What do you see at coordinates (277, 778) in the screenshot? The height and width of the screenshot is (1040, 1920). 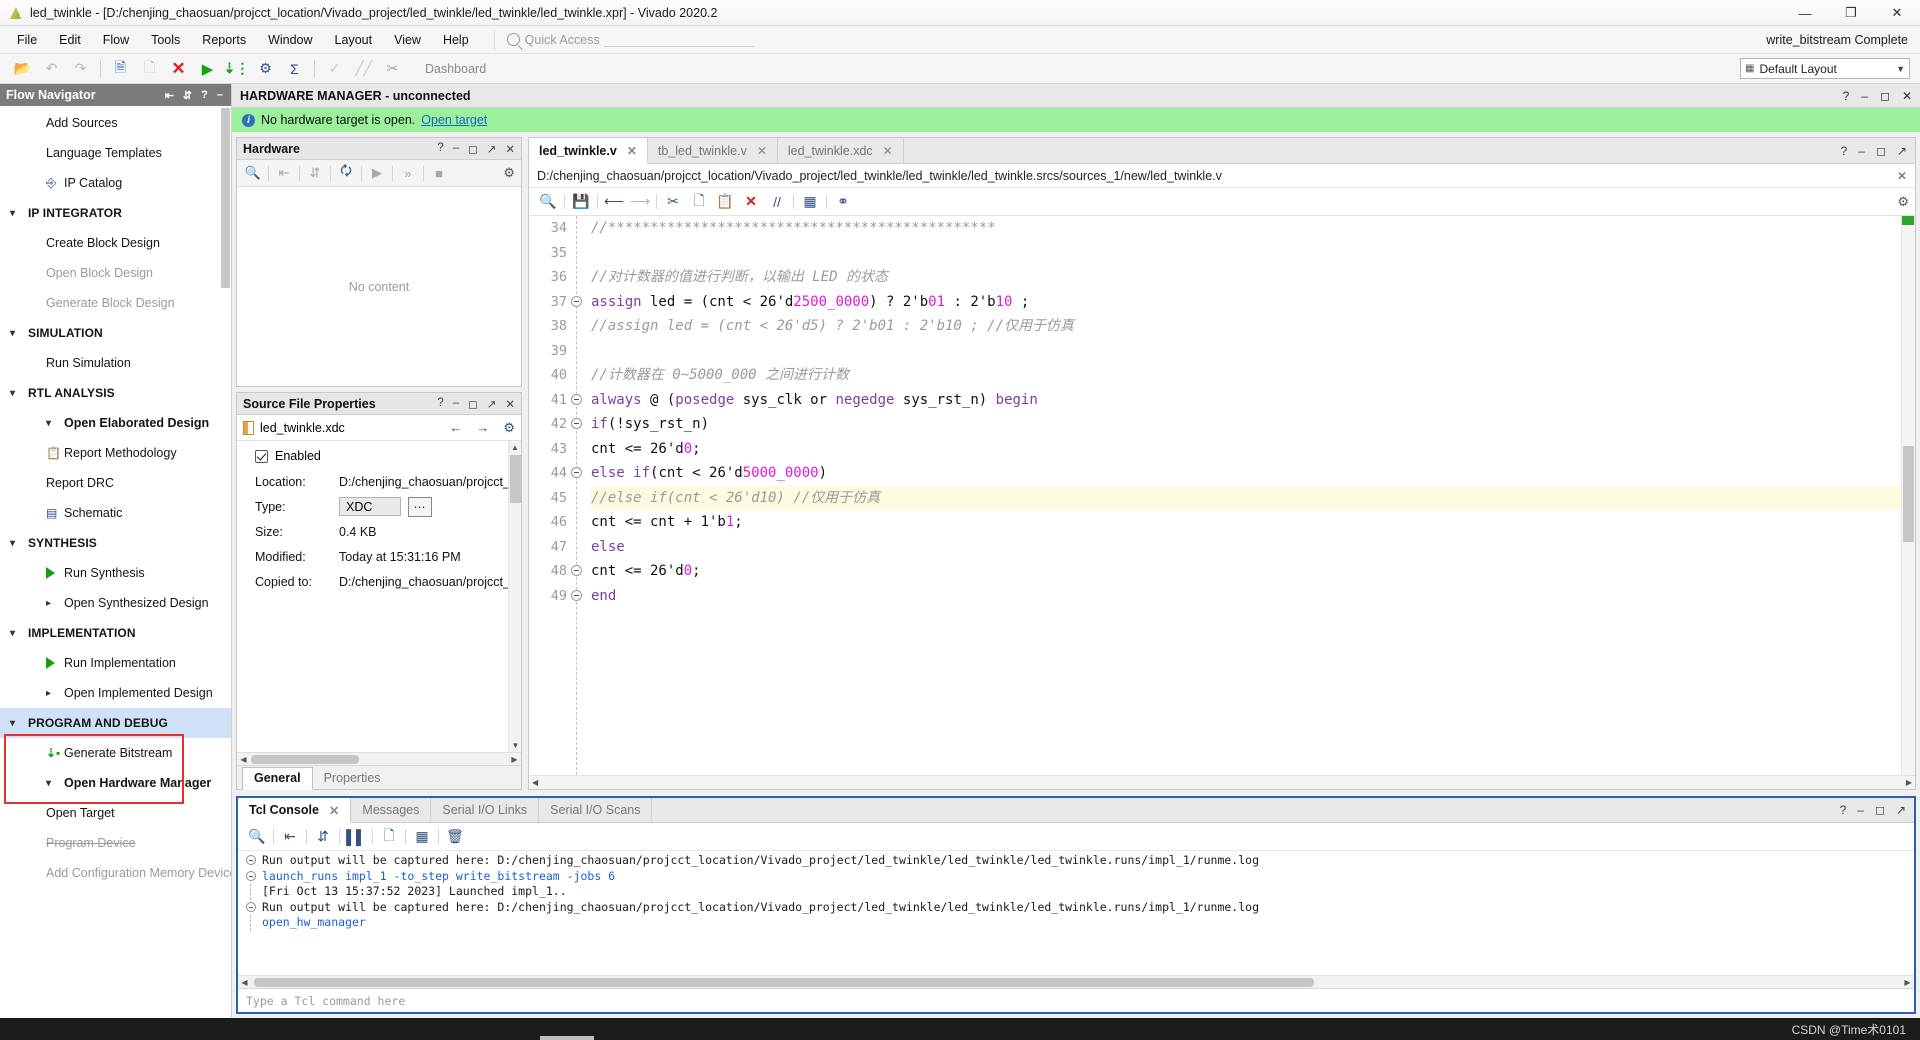 I see `tab-general: General` at bounding box center [277, 778].